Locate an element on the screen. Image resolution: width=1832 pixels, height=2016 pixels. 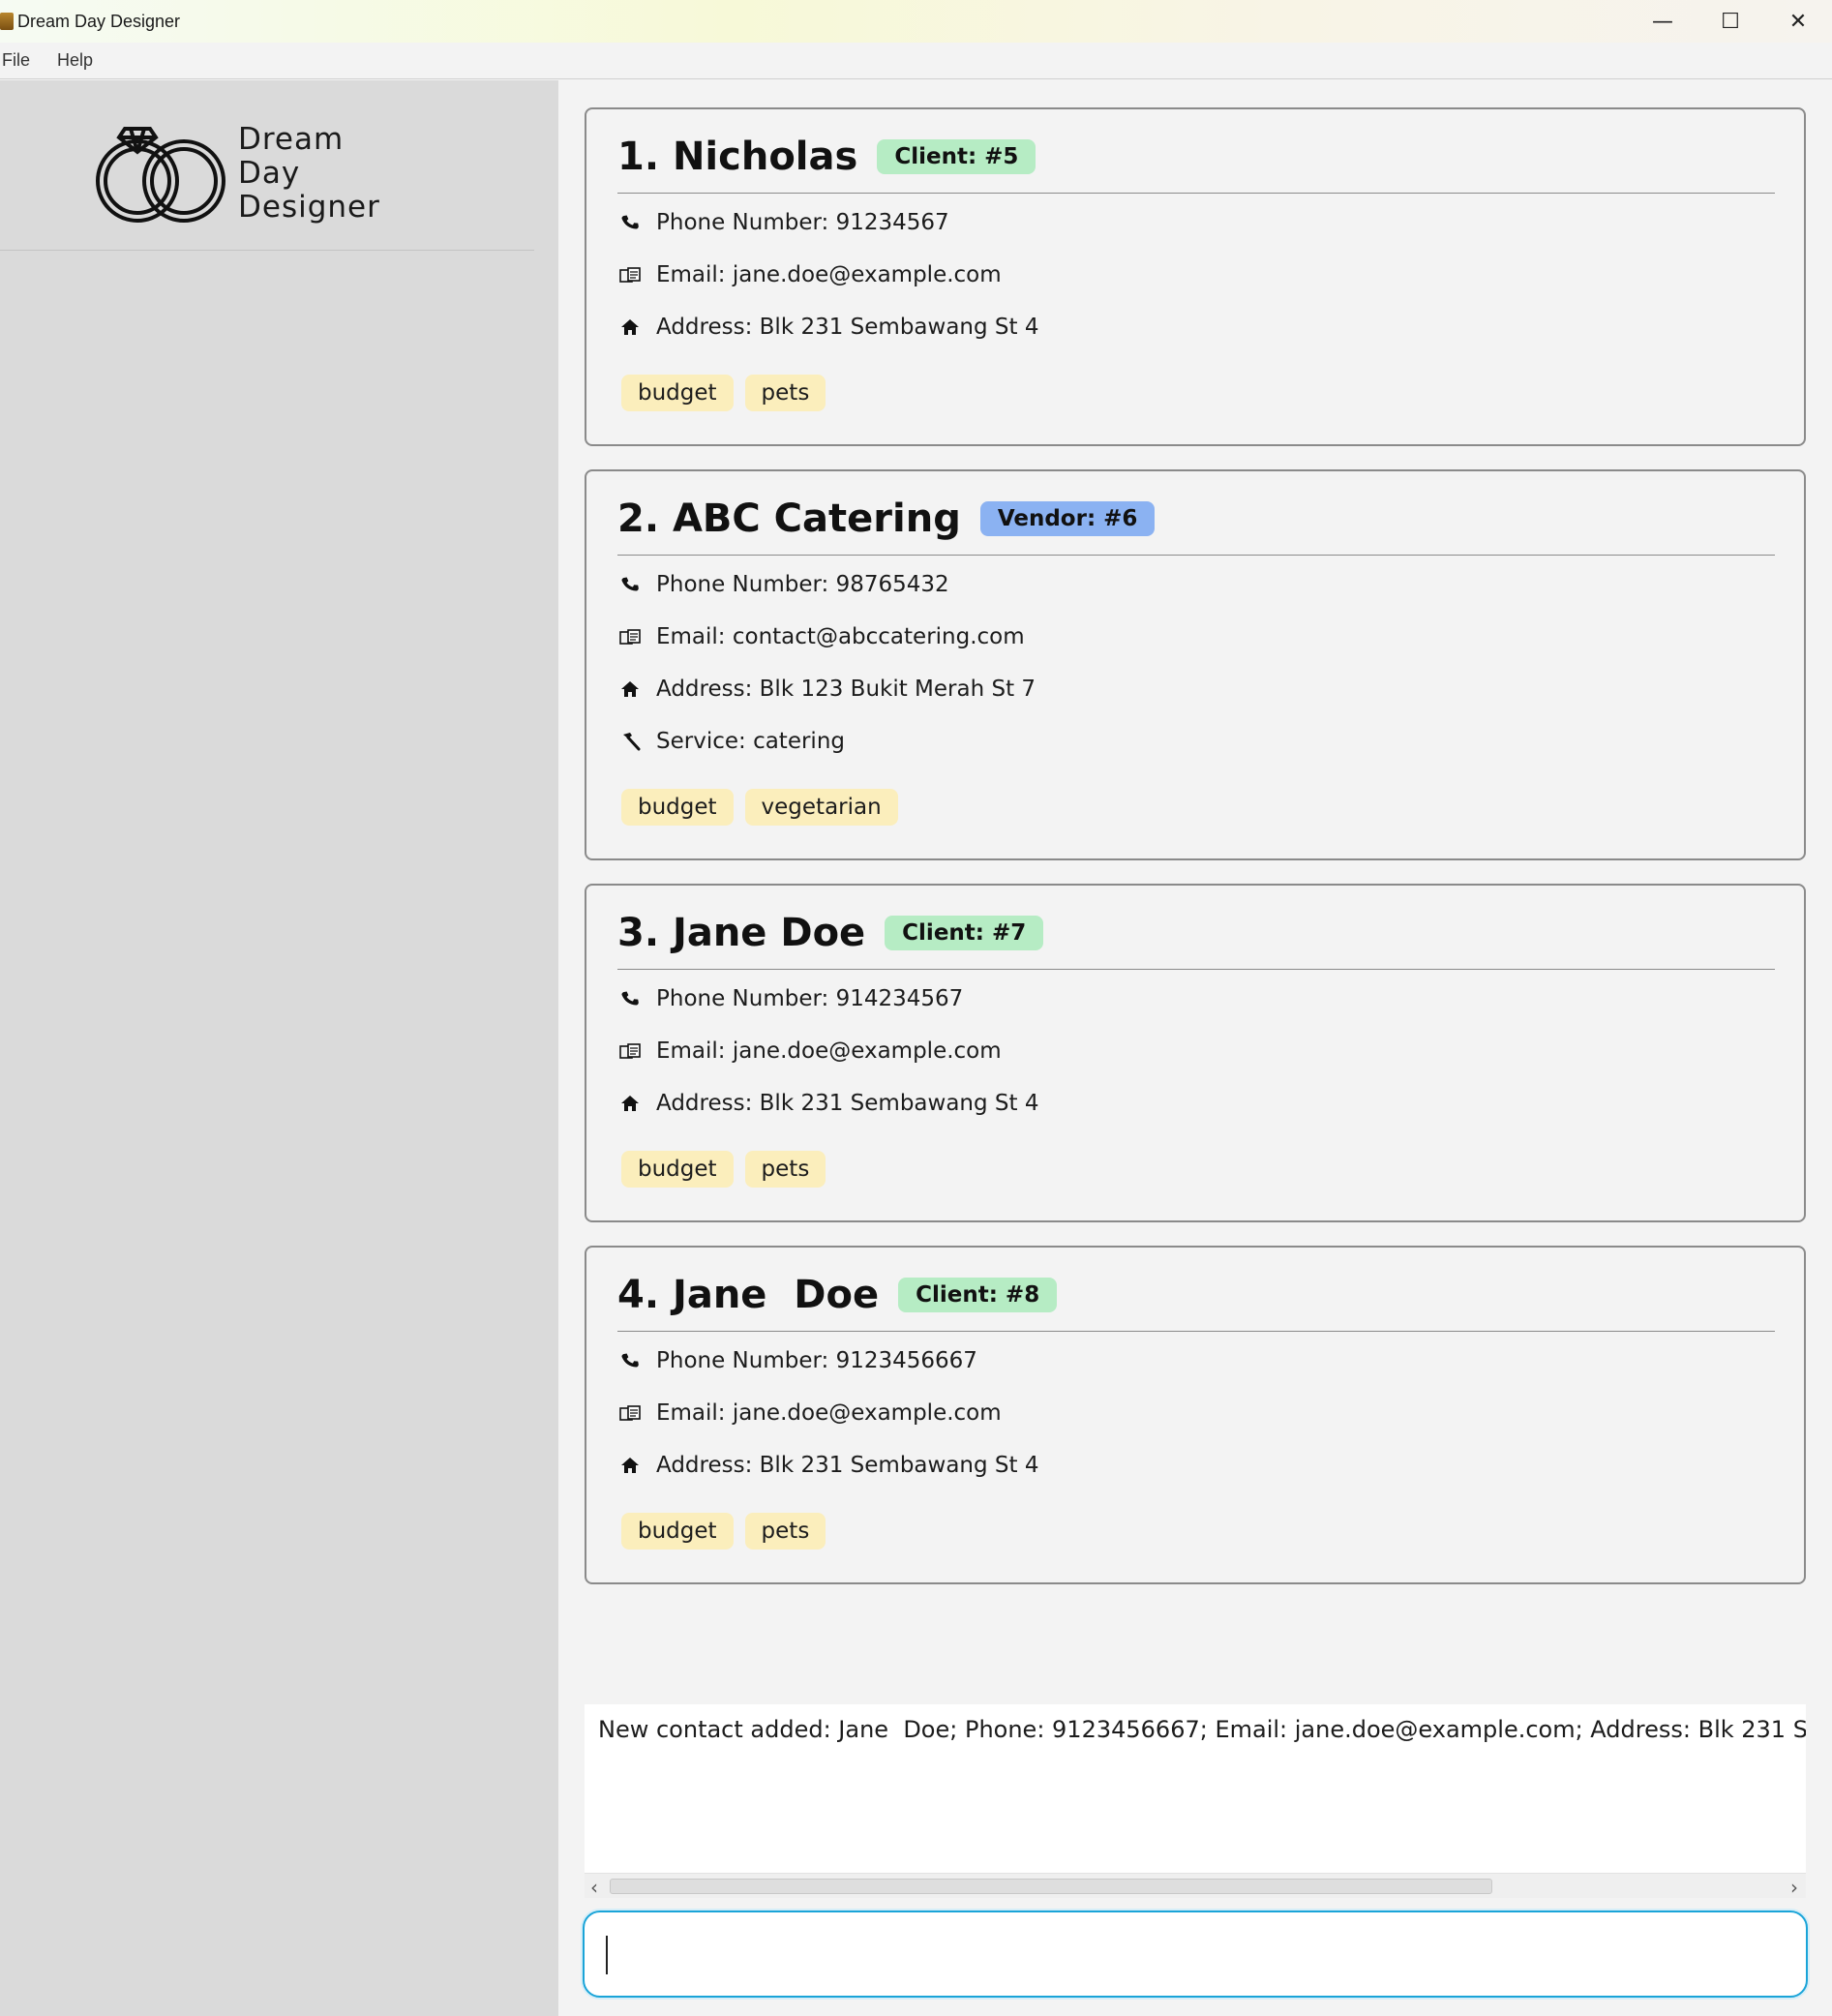
email-field: Email: contact@abccatering.com is located at coordinates (822, 637).